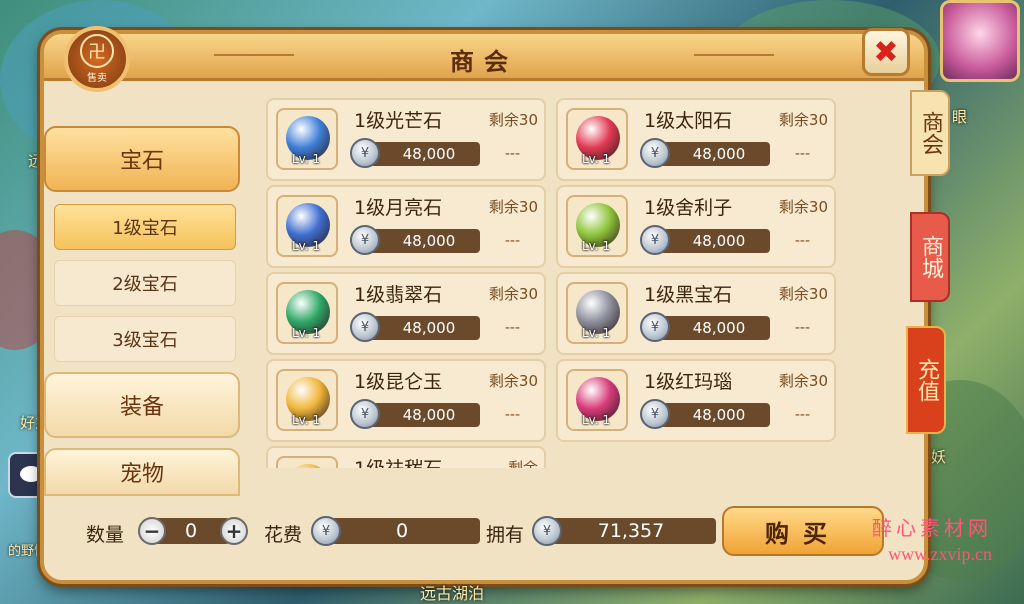  Describe the element at coordinates (97, 51) in the screenshot. I see `swastika-icon: 卍` at that location.